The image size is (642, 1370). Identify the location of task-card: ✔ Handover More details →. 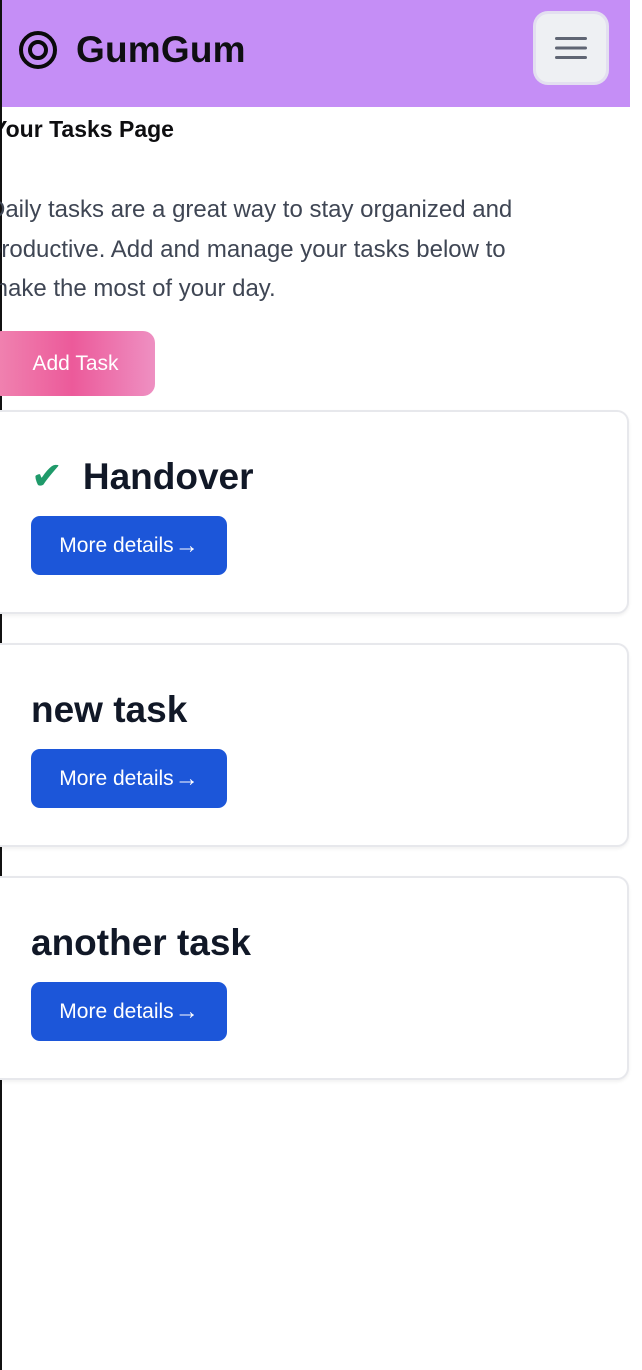
(314, 512).